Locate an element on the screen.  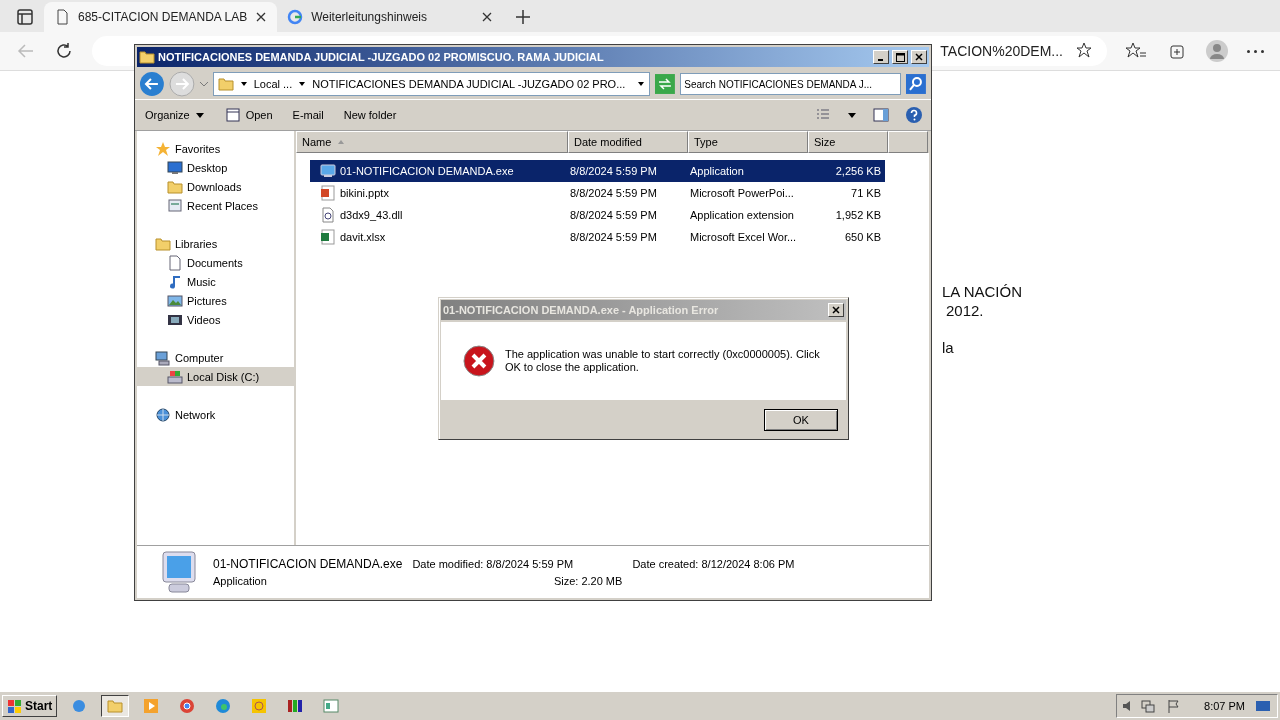
column-header: Type is located at coordinates (748, 142).